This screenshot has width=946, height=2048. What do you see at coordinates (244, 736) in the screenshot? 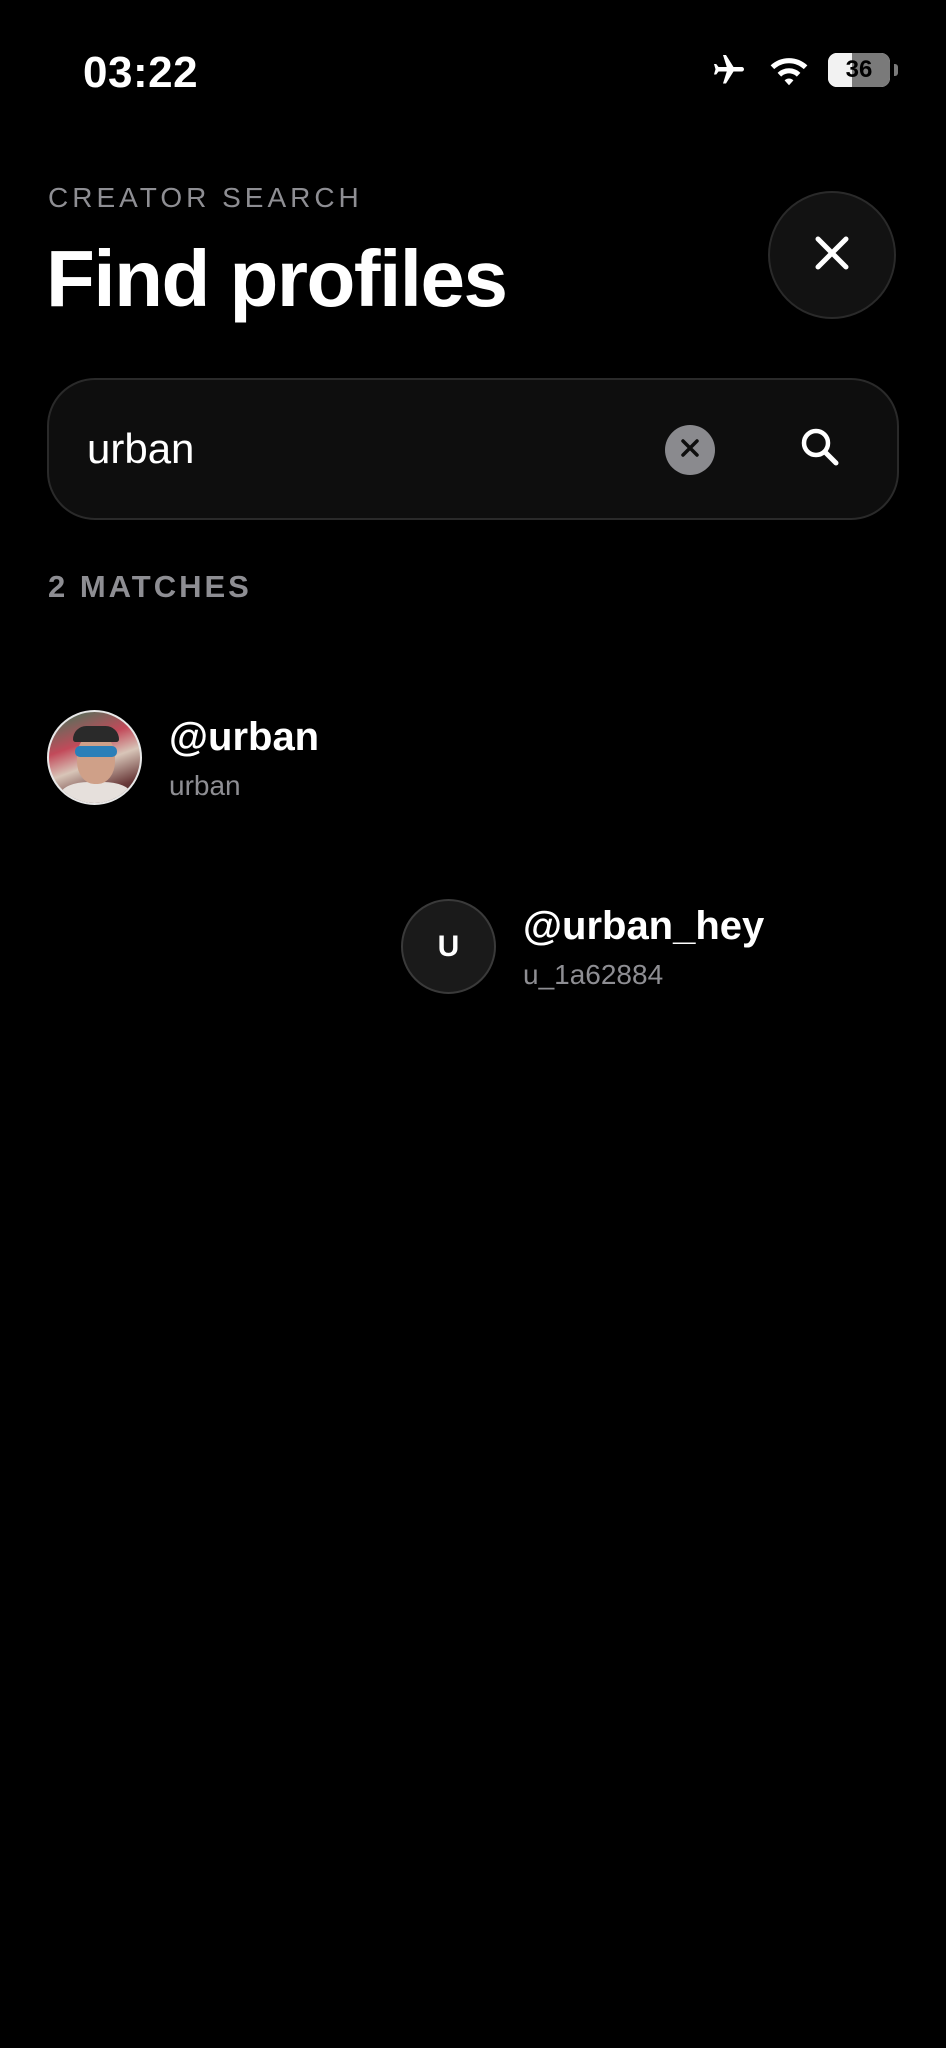
I see `result-handle: @urban` at bounding box center [244, 736].